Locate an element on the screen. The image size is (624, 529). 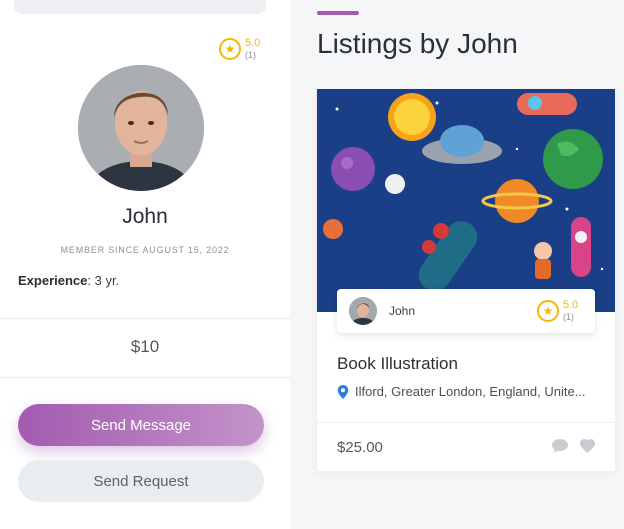
experience-label: Experience is located at coordinates (53, 280).